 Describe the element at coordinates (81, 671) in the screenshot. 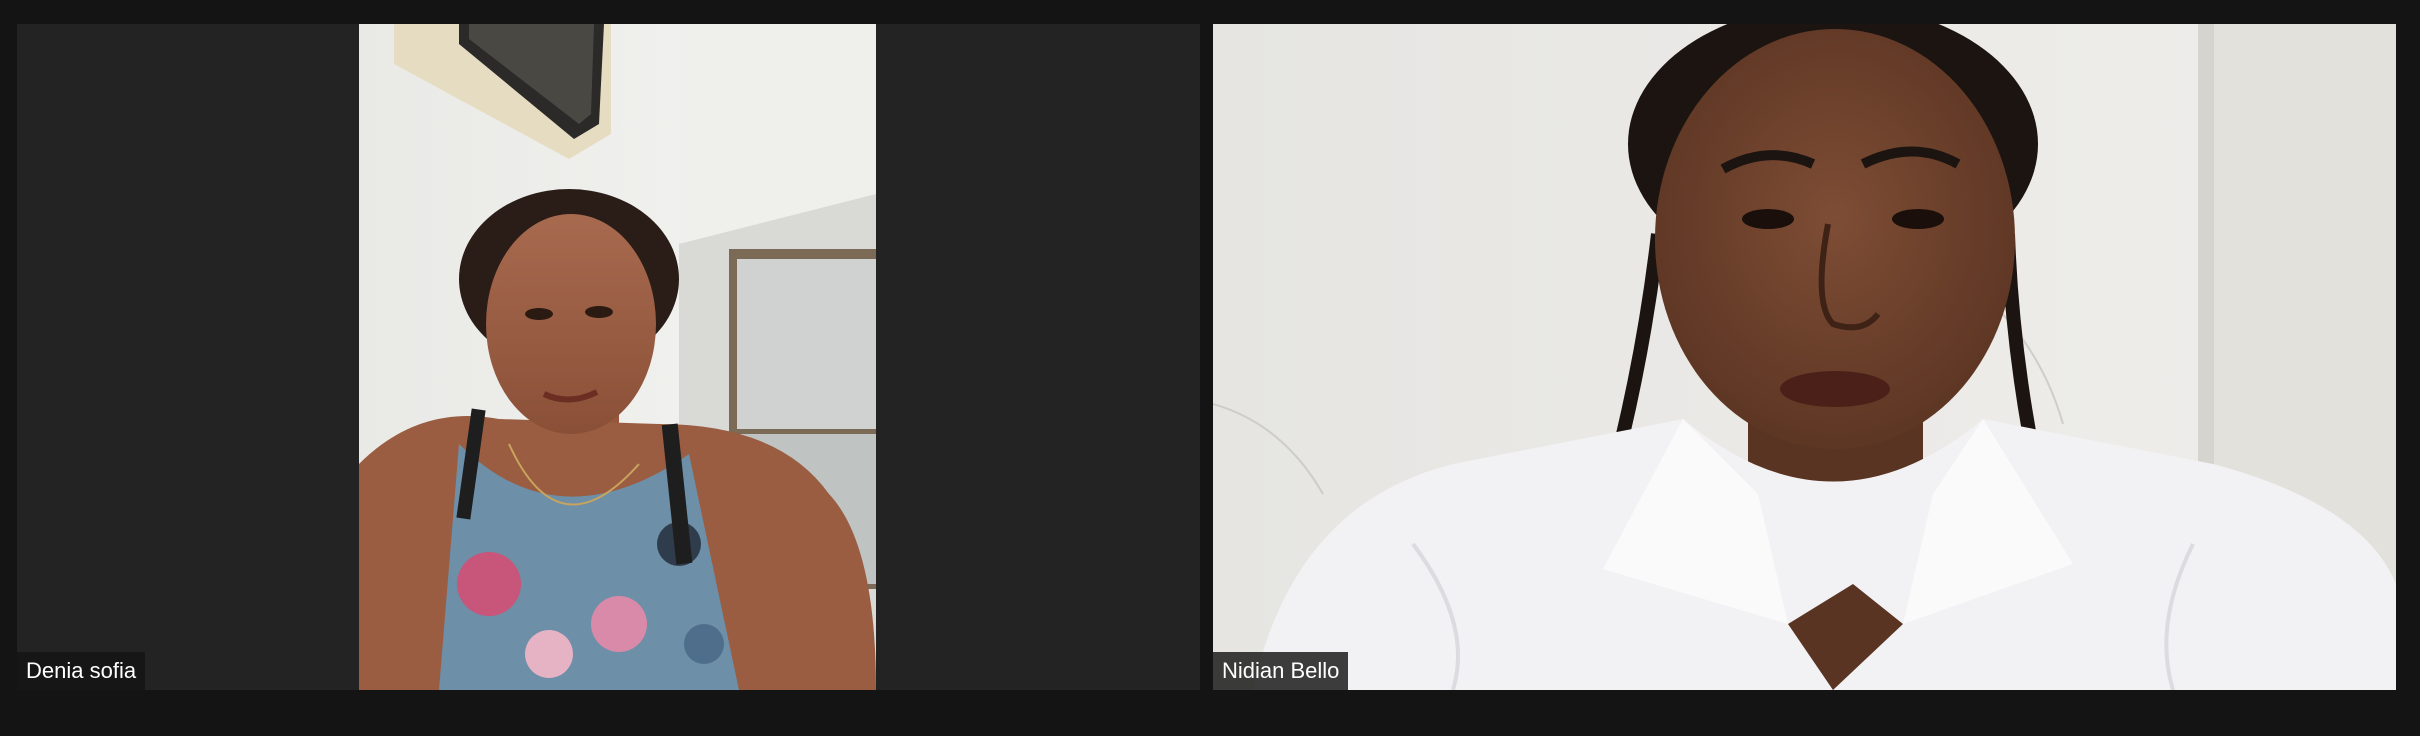

I see `participant-name-label: Denia sofia` at that location.